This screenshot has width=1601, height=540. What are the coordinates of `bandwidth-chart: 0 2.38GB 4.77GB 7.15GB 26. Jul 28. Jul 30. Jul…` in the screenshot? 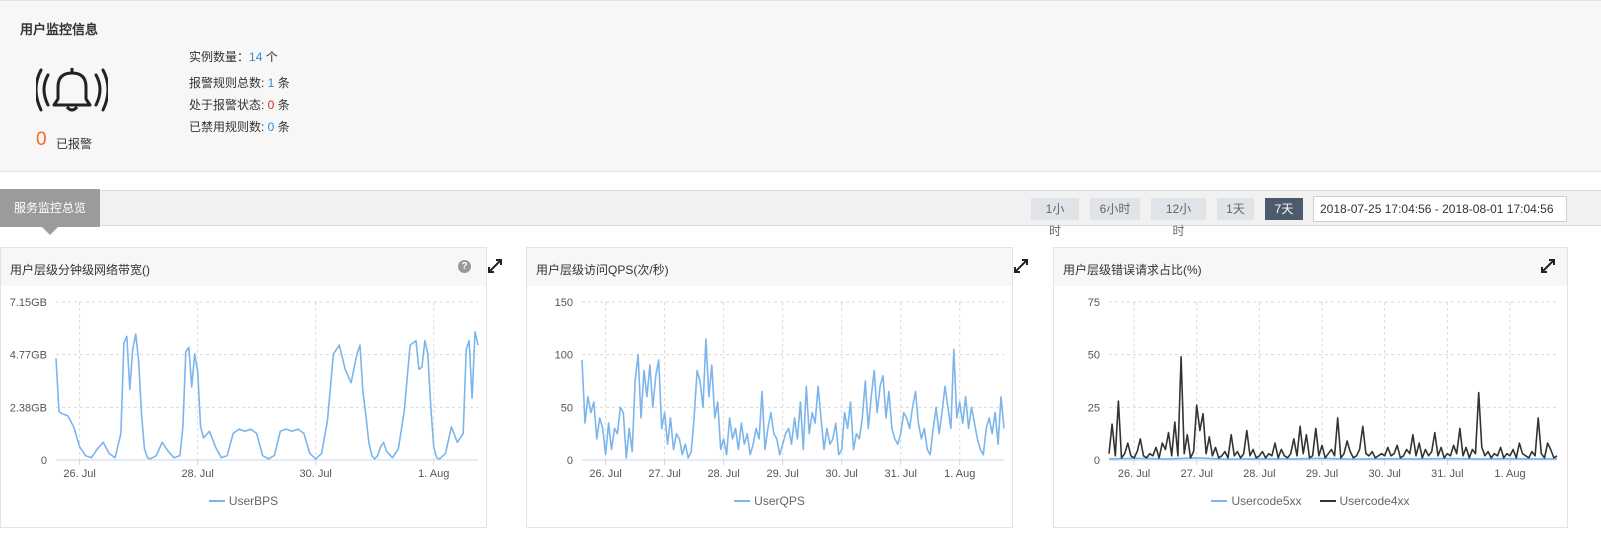 It's located at (244, 388).